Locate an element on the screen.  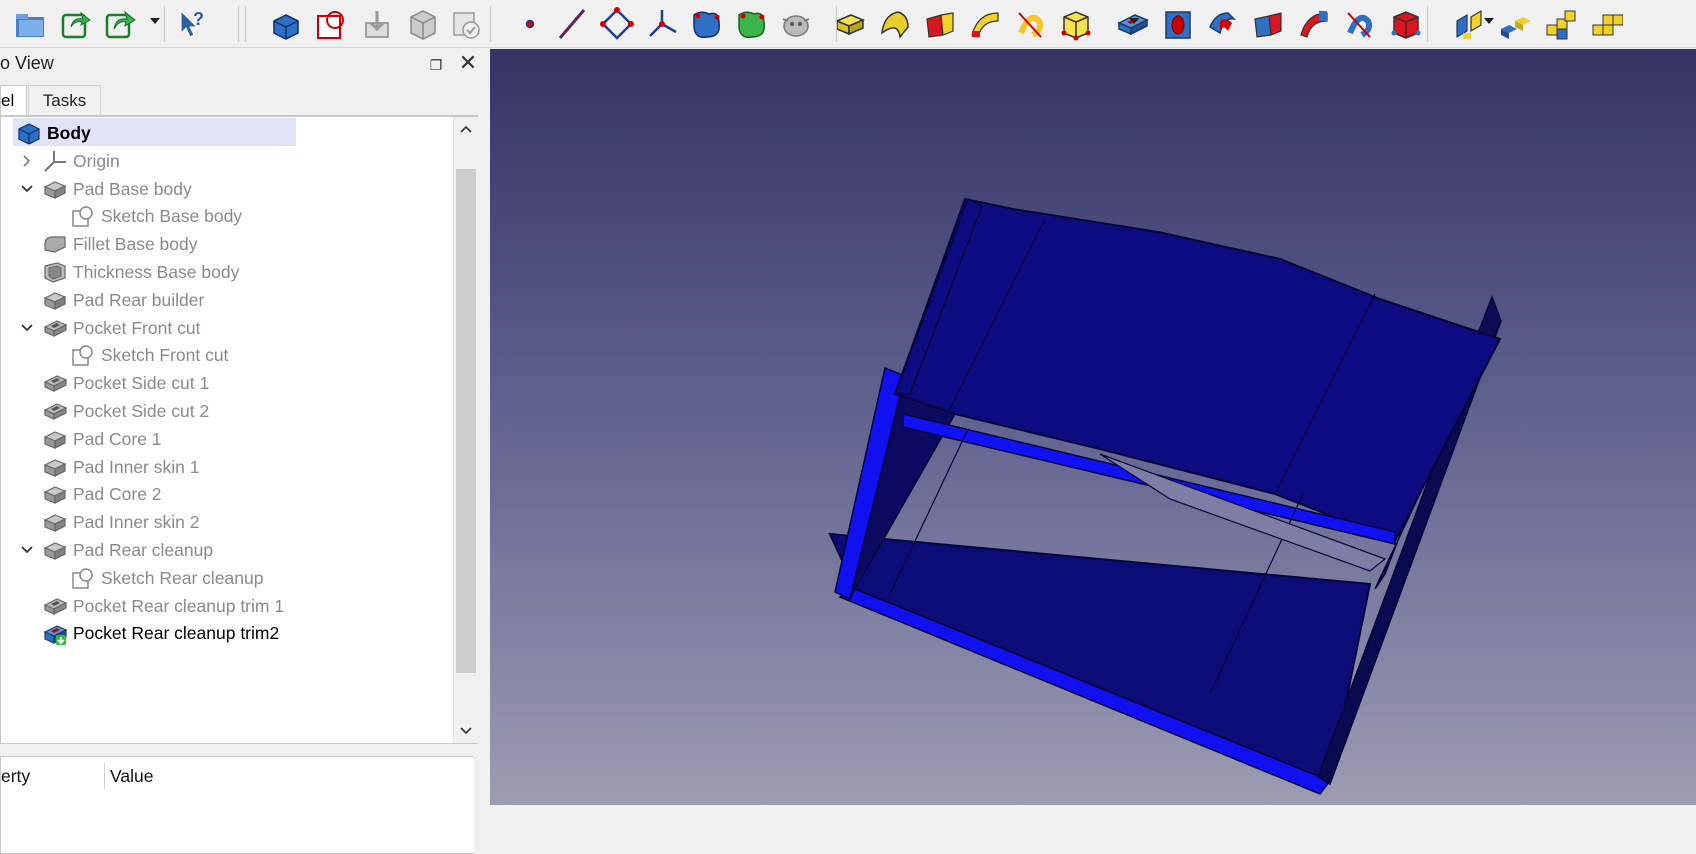
tree-item: Pad Base body is located at coordinates (226, 189).